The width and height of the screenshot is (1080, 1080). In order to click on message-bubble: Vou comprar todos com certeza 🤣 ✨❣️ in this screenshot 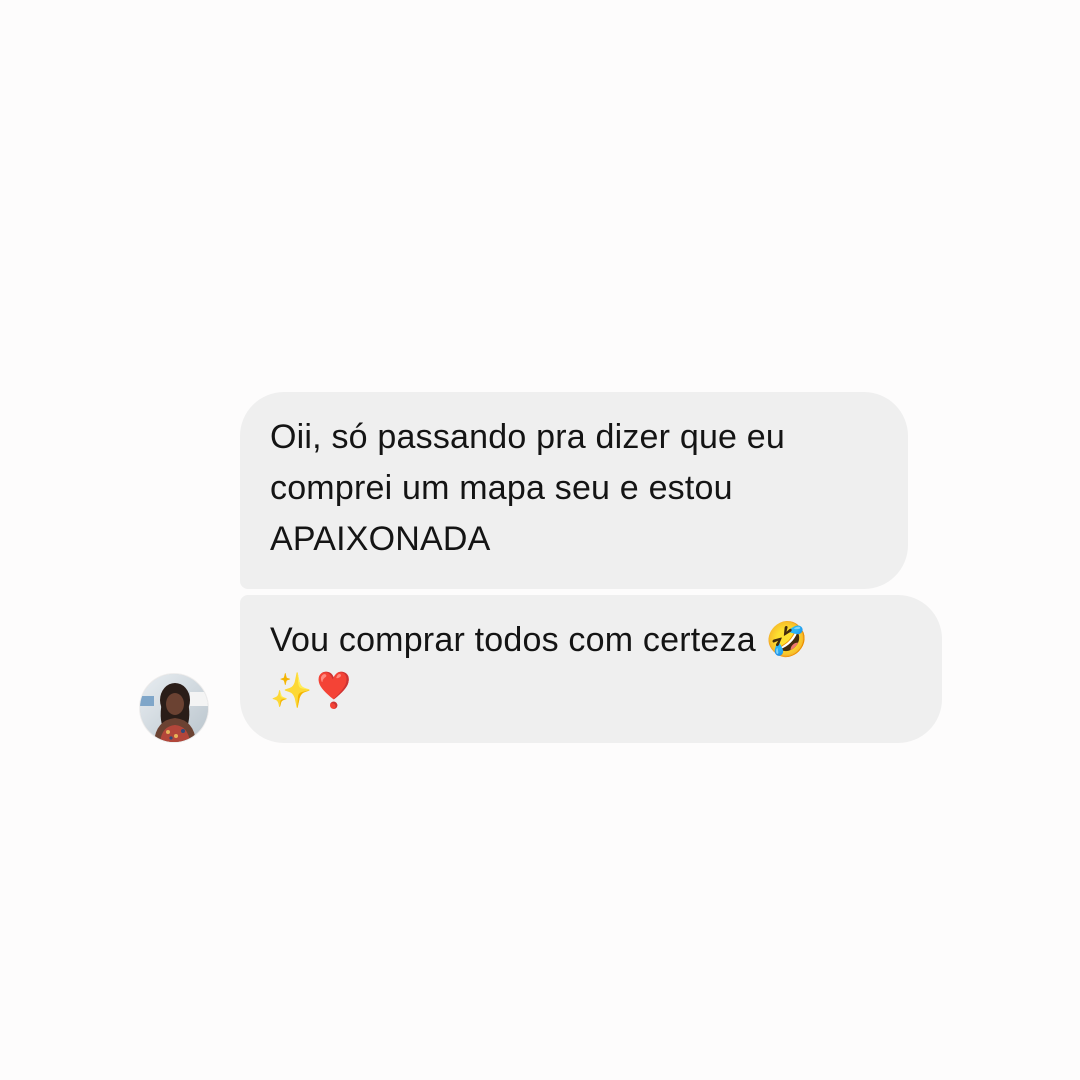, I will do `click(591, 669)`.